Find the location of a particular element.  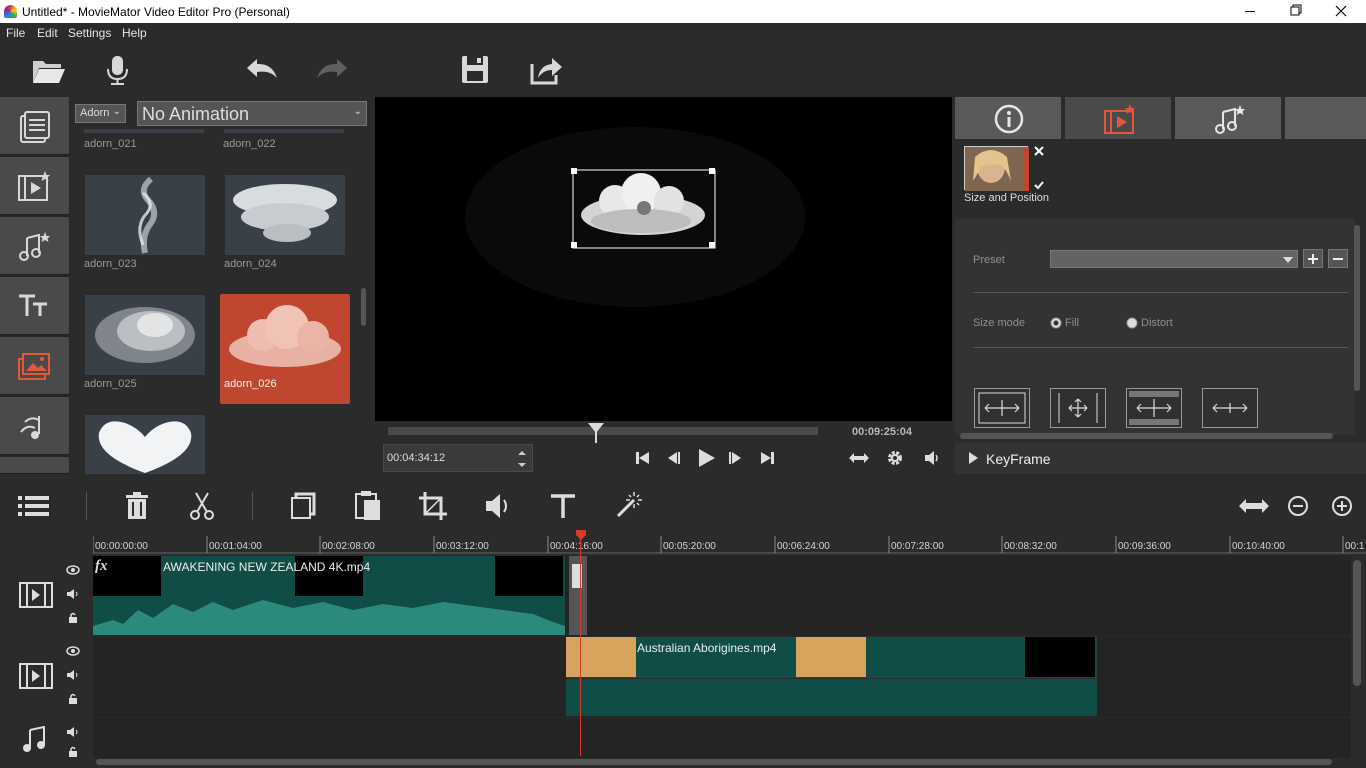

menu-edit: Edit is located at coordinates (47, 33).